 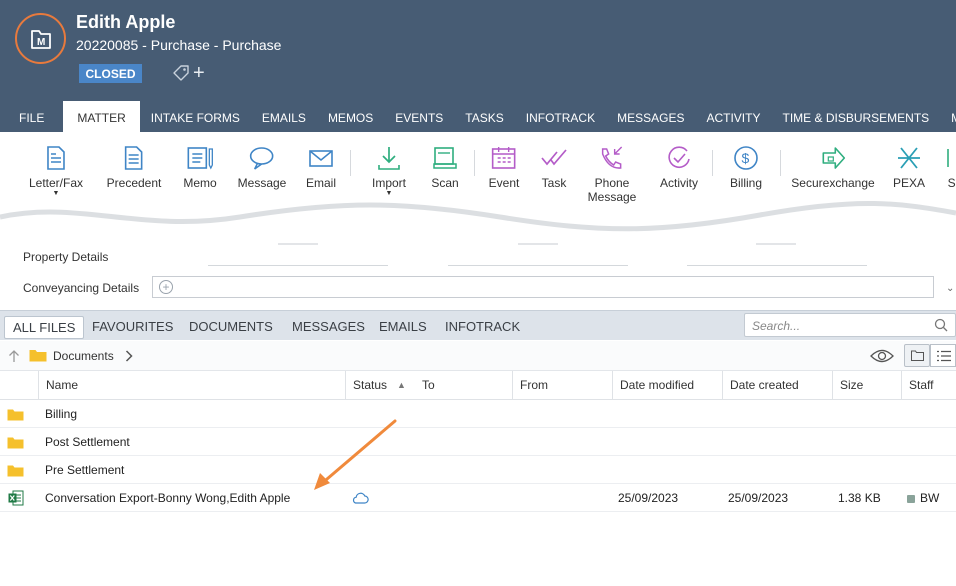 What do you see at coordinates (679, 157) in the screenshot?
I see `activity-icon` at bounding box center [679, 157].